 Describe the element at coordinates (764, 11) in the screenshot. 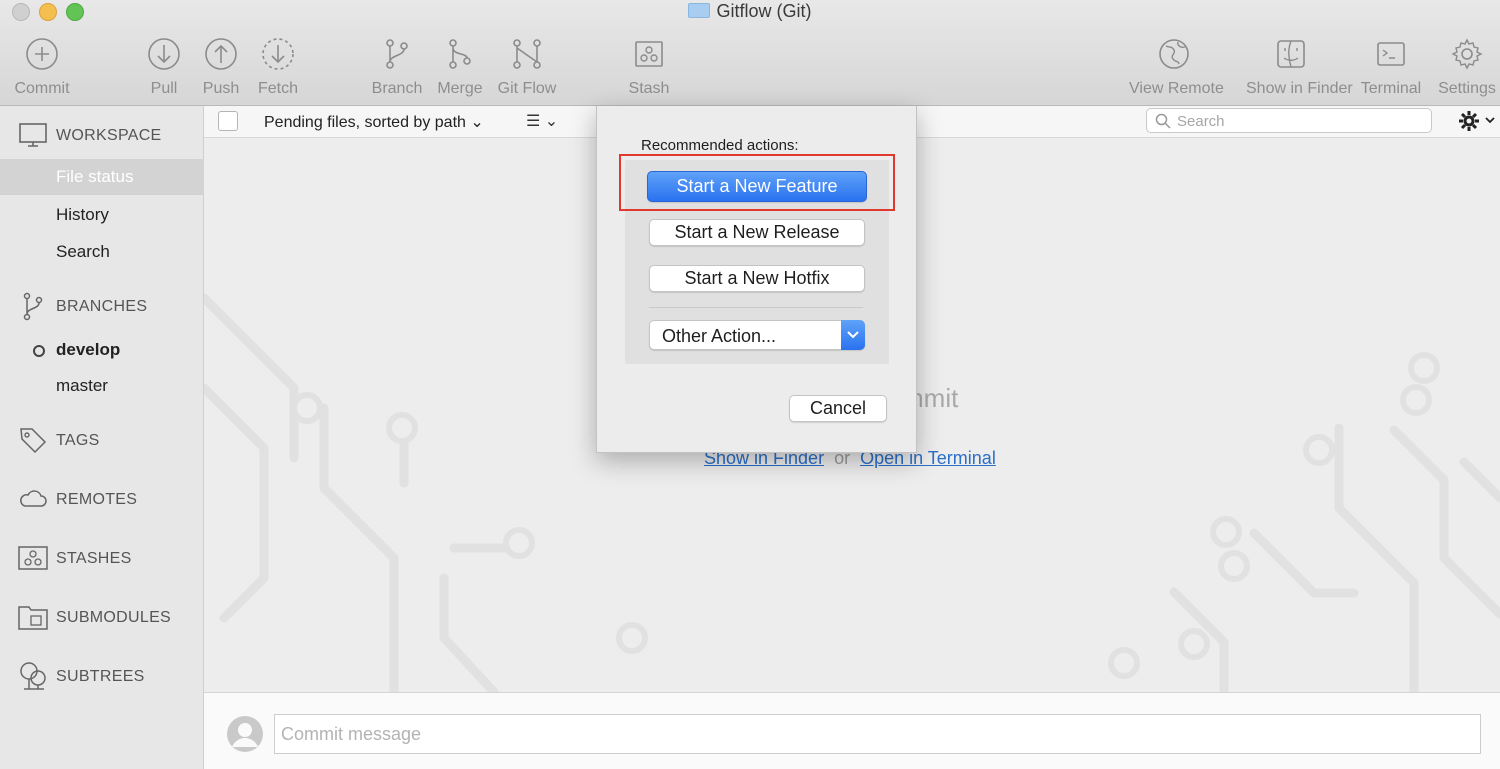

I see `window-title-text: Gitflow (Git)` at that location.